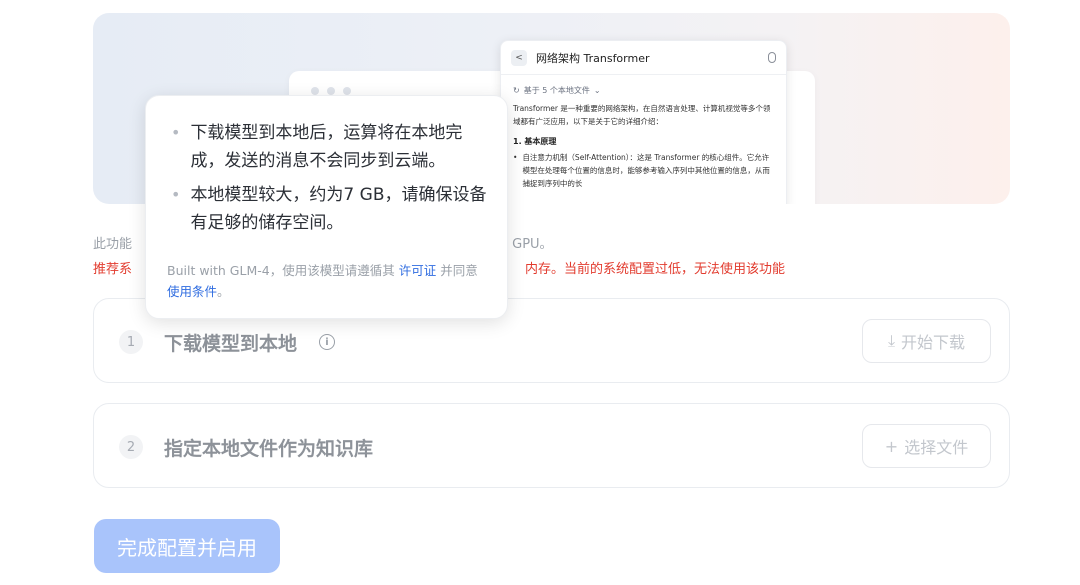 The height and width of the screenshot is (585, 1080). Describe the element at coordinates (323, 242) in the screenshot. I see `gpu-requirement-note: 此功能 系 GPU。` at that location.